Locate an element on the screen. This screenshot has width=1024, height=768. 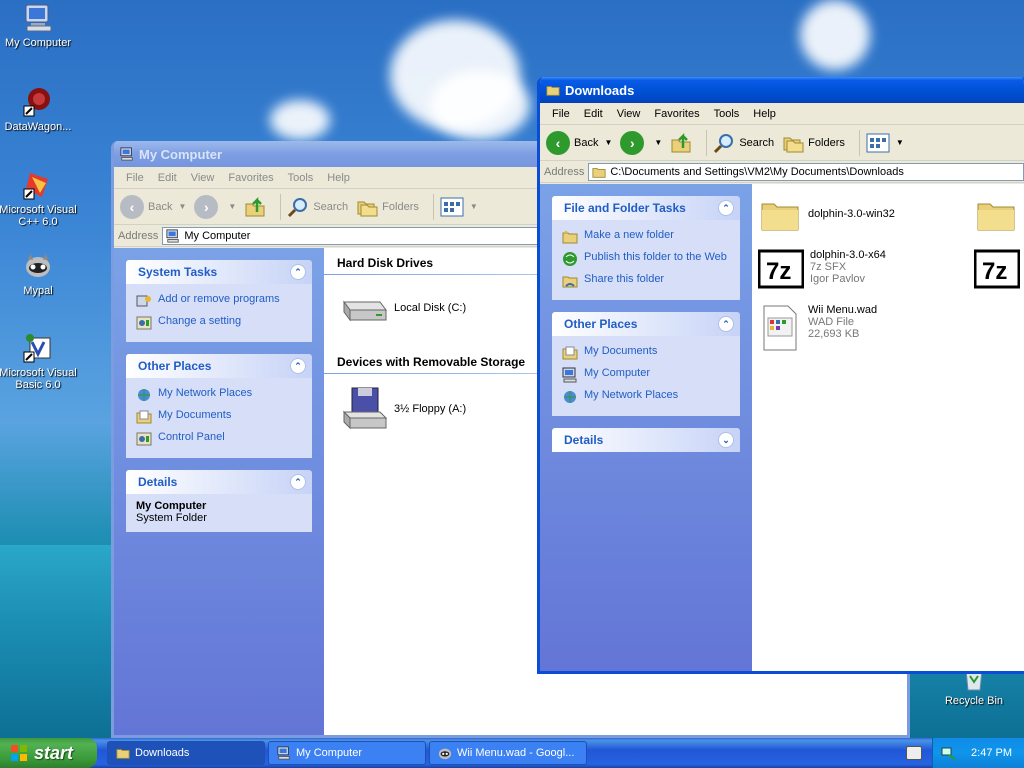
network-tray-icon is located at coordinates (949, 753).